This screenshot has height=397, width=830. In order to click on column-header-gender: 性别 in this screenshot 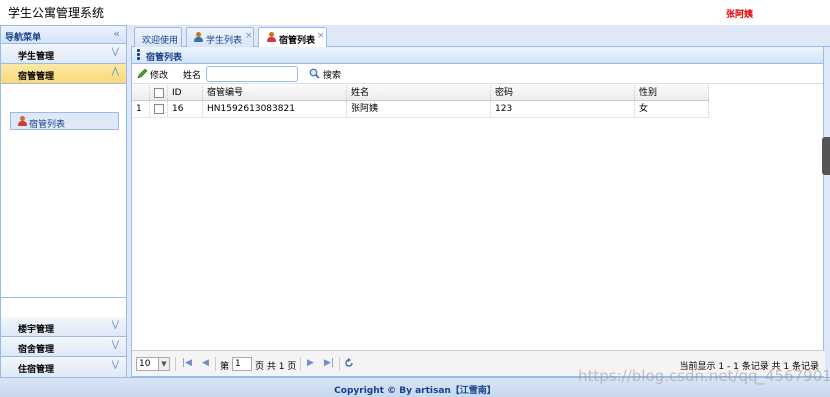, I will do `click(672, 92)`.